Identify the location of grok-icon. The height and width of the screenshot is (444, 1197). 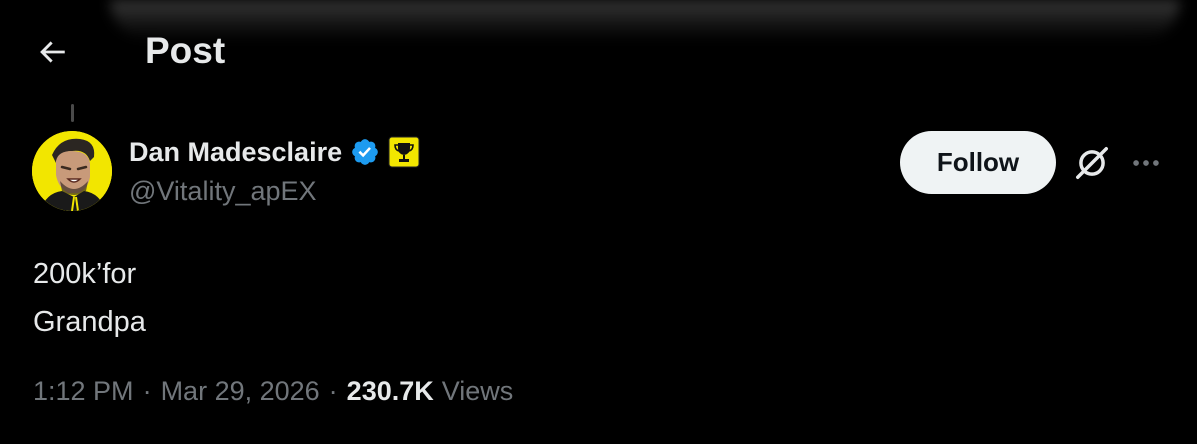
(1092, 163).